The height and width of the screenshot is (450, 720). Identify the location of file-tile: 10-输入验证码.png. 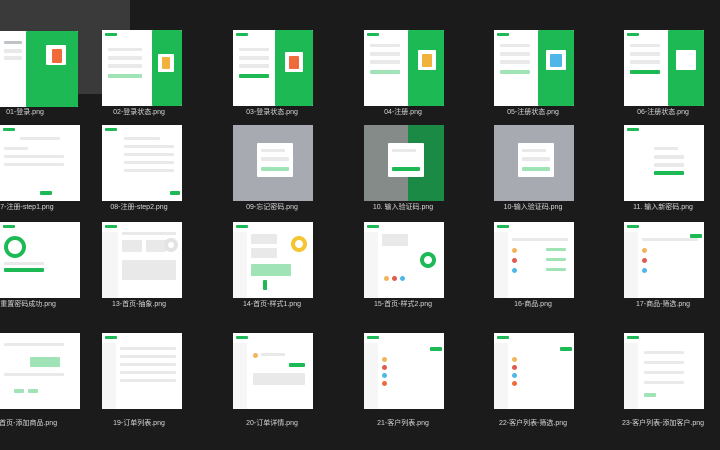
(557, 153).